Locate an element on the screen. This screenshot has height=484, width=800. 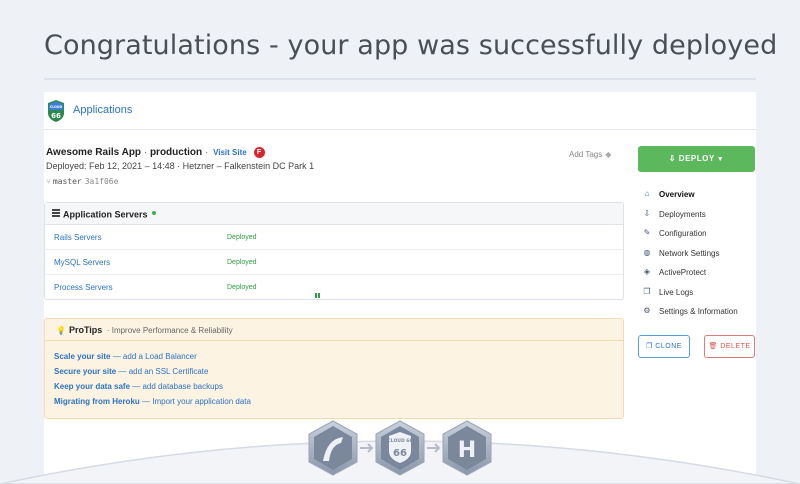
wrench-icon: ✎ is located at coordinates (647, 232).